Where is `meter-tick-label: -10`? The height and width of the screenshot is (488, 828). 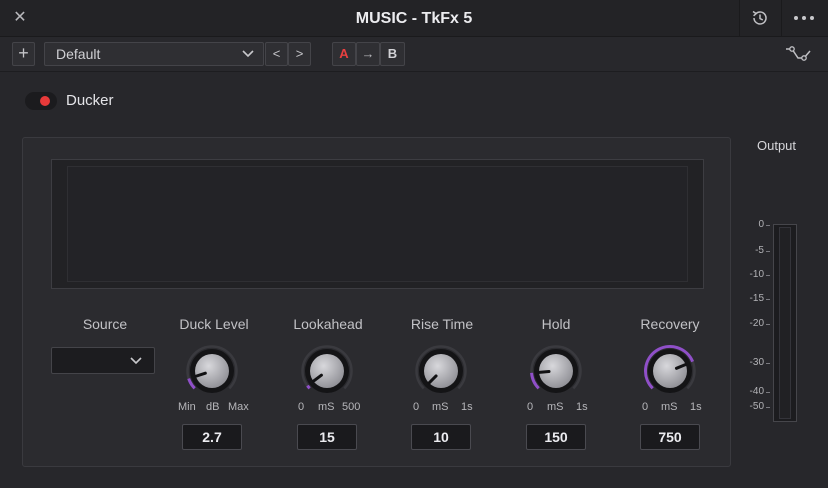 meter-tick-label: -10 is located at coordinates (756, 274).